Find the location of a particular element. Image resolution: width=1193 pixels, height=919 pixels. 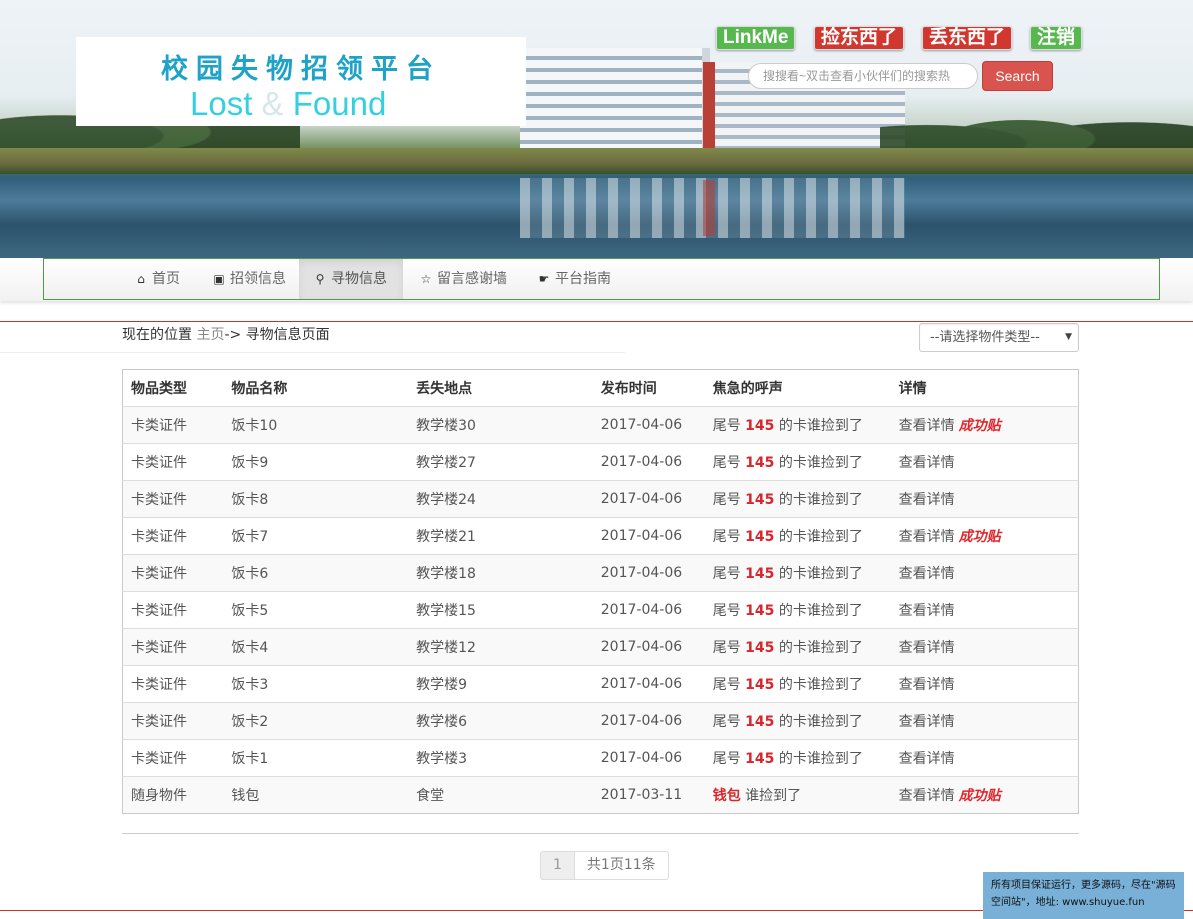

table-row: 随身物件 钱包 食堂 2017-03-11 钱包 谁捡到了 查看详情 成功贴 is located at coordinates (600, 795).